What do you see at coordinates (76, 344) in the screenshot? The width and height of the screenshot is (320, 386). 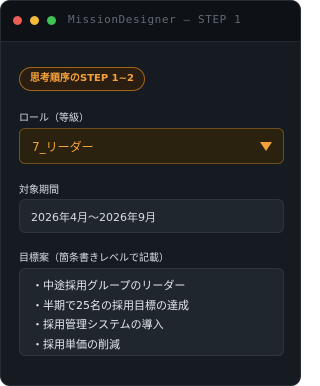 I see `goal-item: ・採用単価の削減` at bounding box center [76, 344].